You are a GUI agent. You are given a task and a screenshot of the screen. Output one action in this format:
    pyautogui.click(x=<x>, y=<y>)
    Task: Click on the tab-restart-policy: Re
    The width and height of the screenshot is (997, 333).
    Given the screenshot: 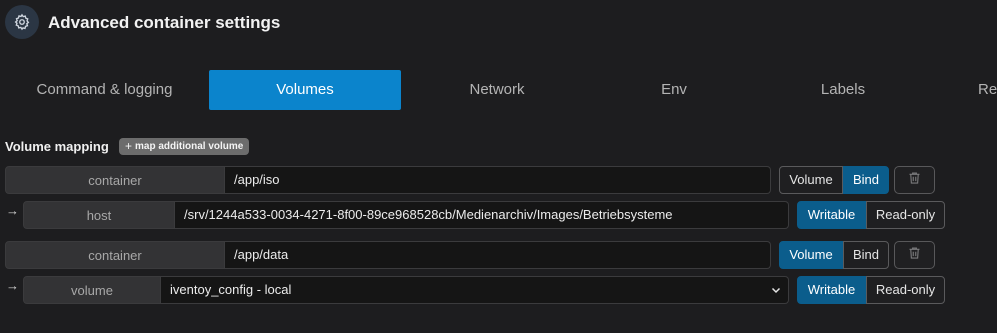 What is the action you would take?
    pyautogui.click(x=987, y=90)
    